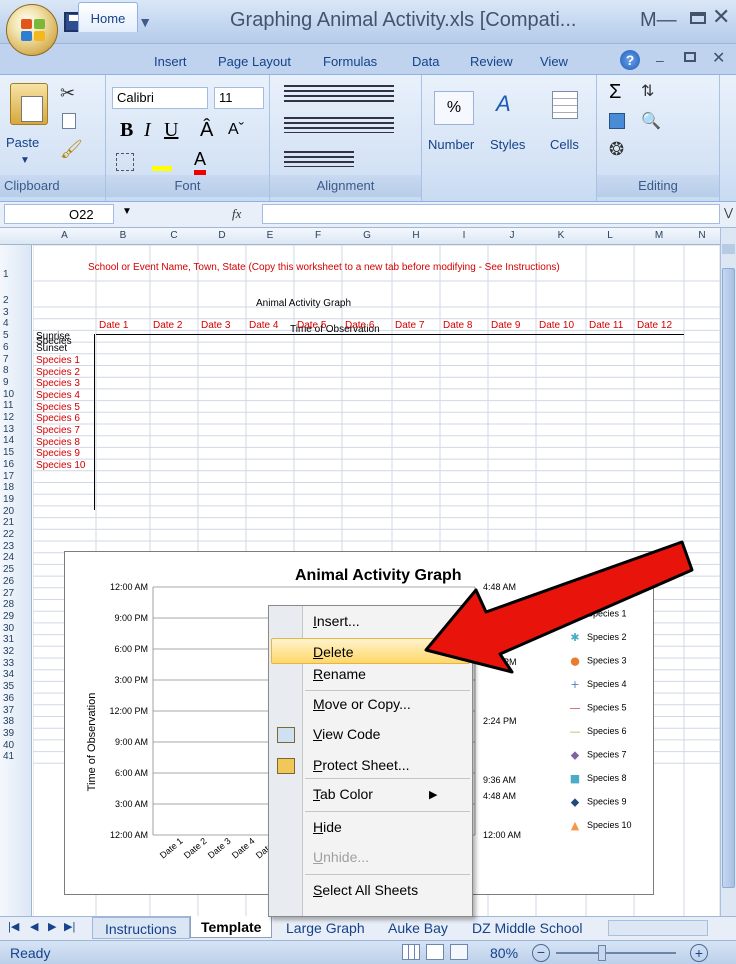  What do you see at coordinates (698, 18) in the screenshot?
I see `maximize-icon` at bounding box center [698, 18].